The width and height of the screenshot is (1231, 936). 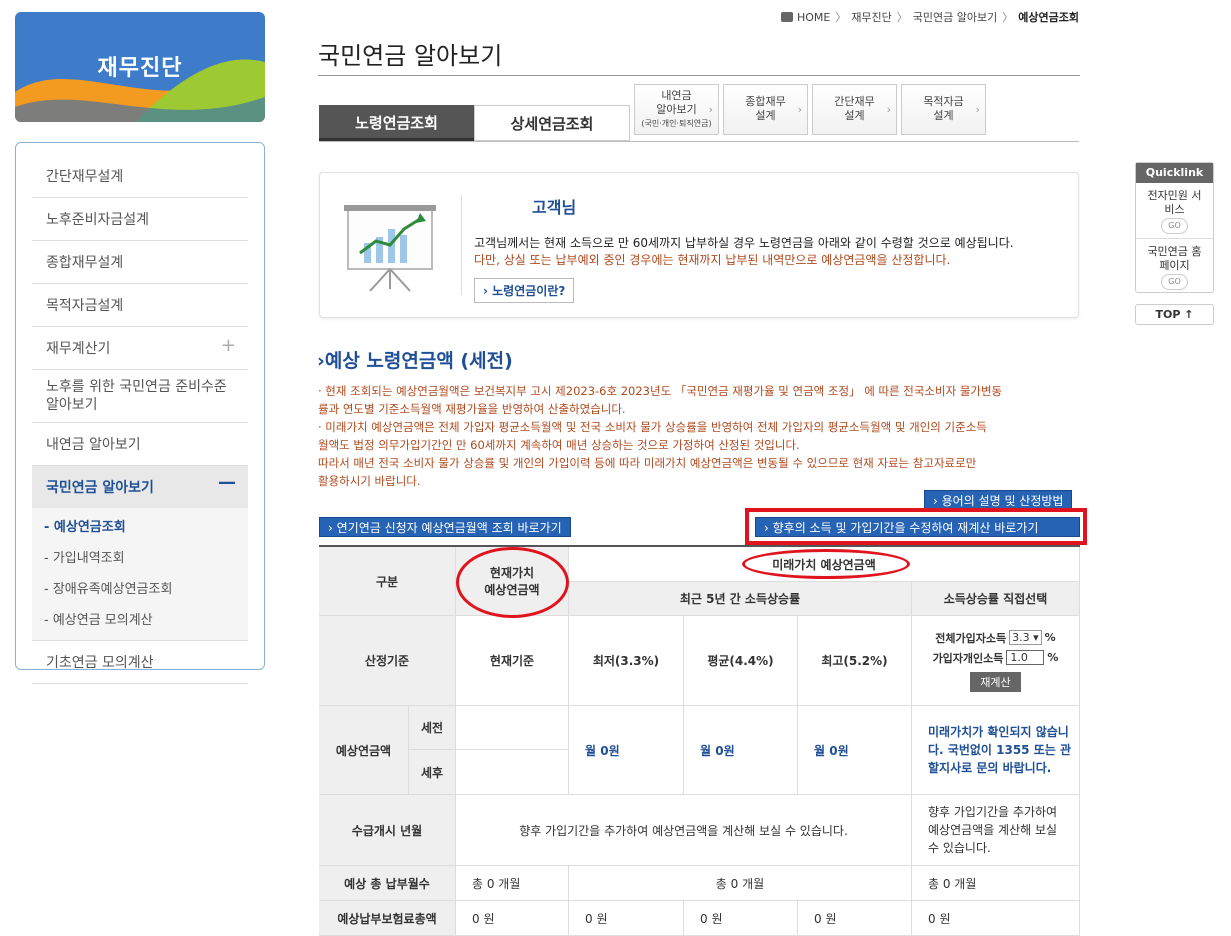 What do you see at coordinates (1021, 637) in the screenshot?
I see `all-income-select-value: 3.3` at bounding box center [1021, 637].